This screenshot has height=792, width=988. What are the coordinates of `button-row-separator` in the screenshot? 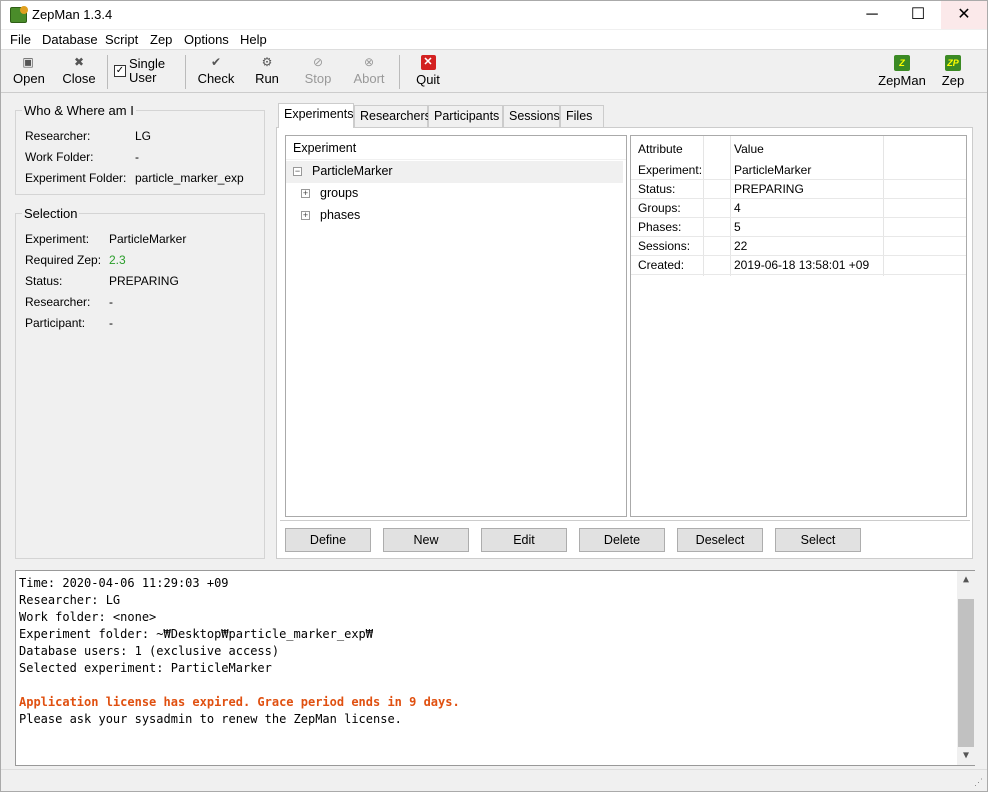 It's located at (625, 520).